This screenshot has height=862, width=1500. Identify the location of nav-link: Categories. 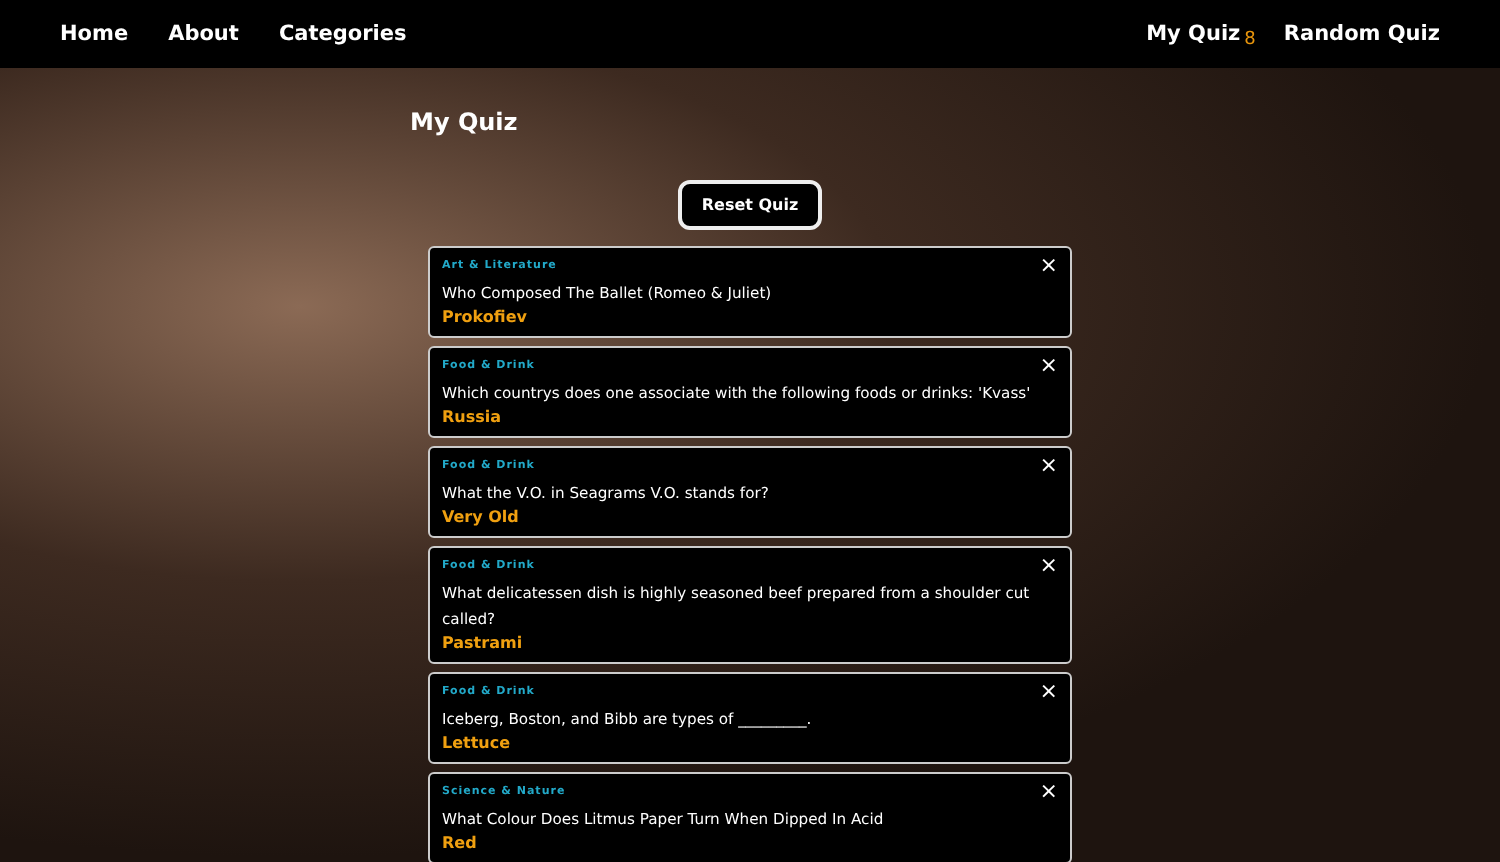
(342, 34).